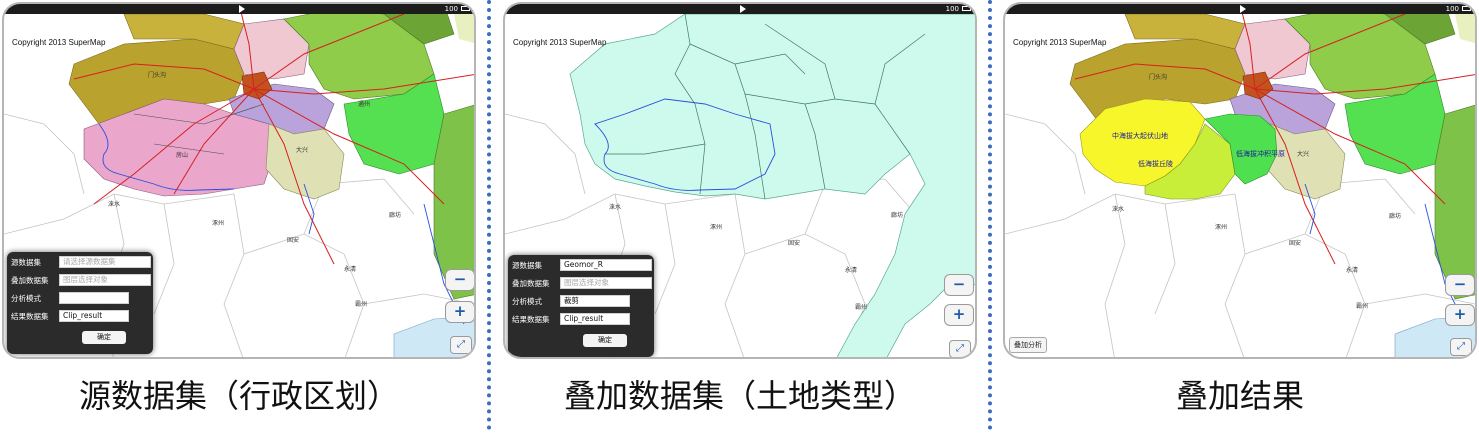 The height and width of the screenshot is (438, 1479). I want to click on region-label-mountain: 中海拔大起伏山地, so click(1140, 136).